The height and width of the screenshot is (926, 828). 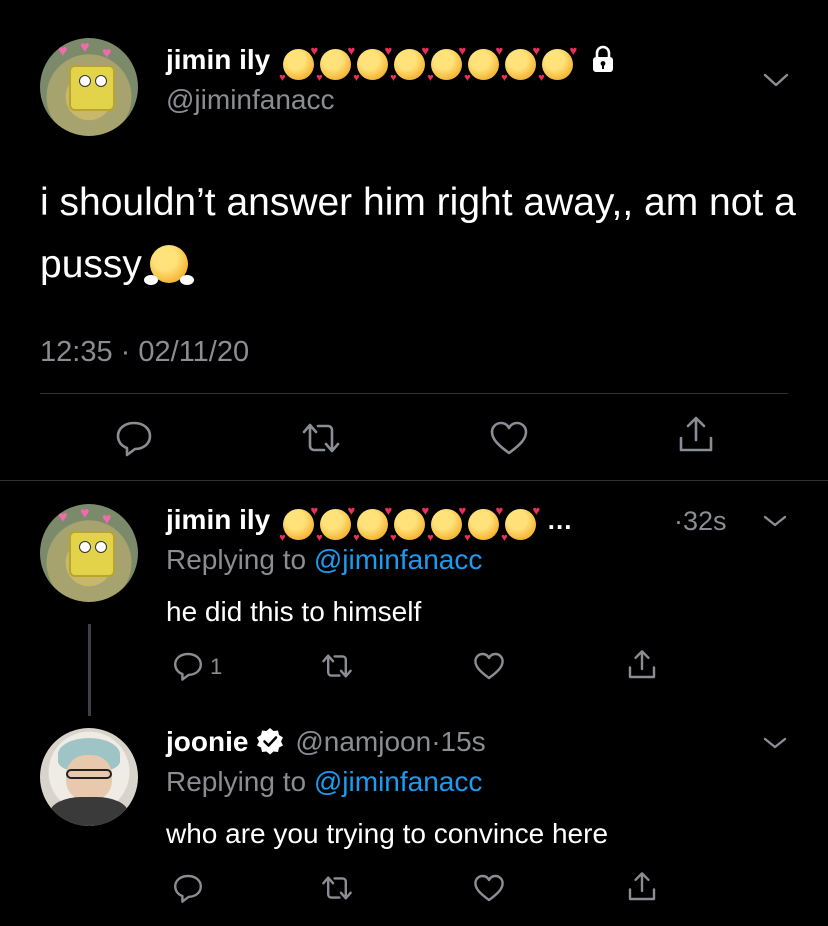 What do you see at coordinates (216, 666) in the screenshot?
I see `reply-count: 1` at bounding box center [216, 666].